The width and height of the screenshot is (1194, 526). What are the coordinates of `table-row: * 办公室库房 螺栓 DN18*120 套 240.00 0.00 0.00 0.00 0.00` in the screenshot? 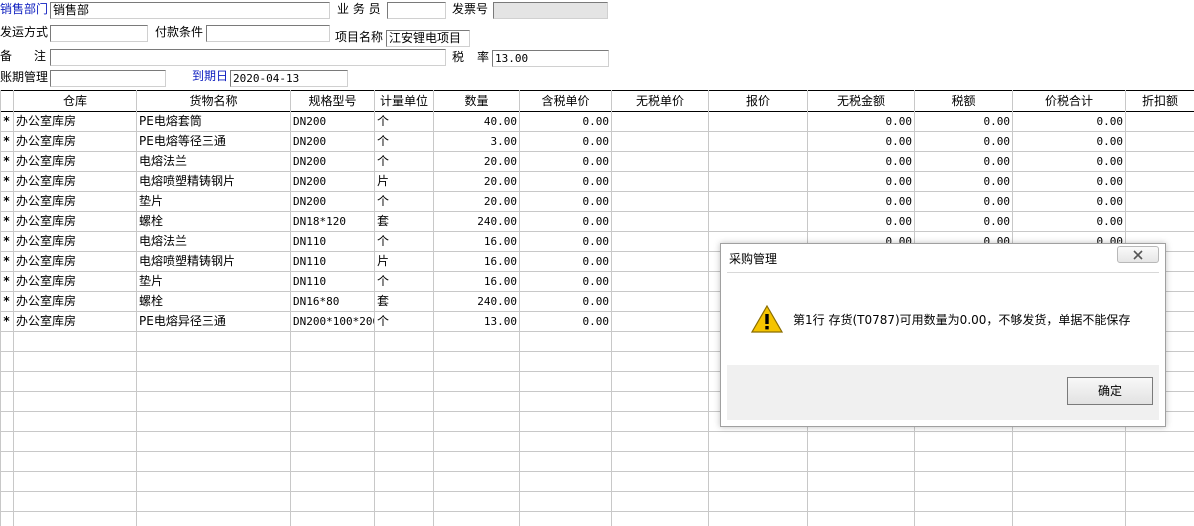 It's located at (597, 222).